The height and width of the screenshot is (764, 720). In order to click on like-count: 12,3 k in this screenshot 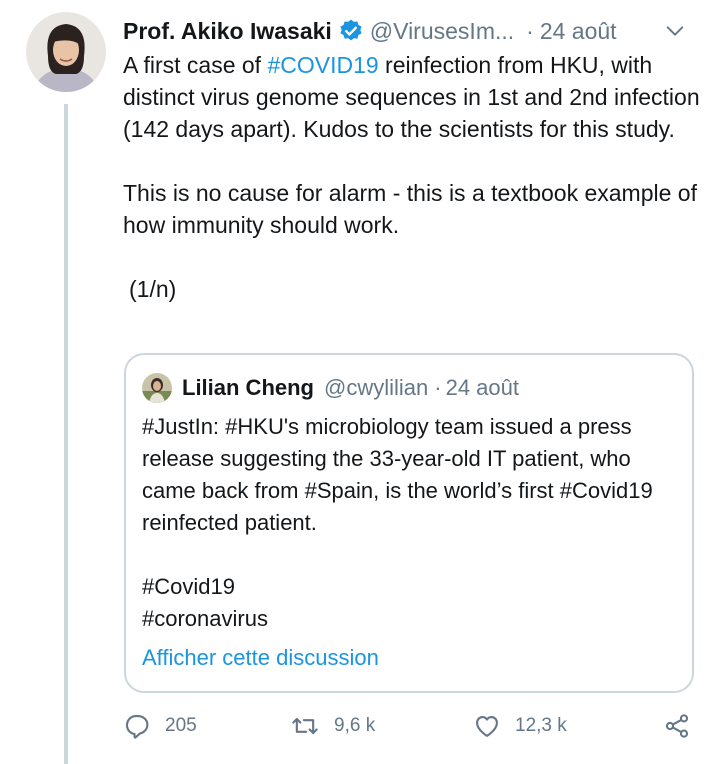, I will do `click(541, 725)`.